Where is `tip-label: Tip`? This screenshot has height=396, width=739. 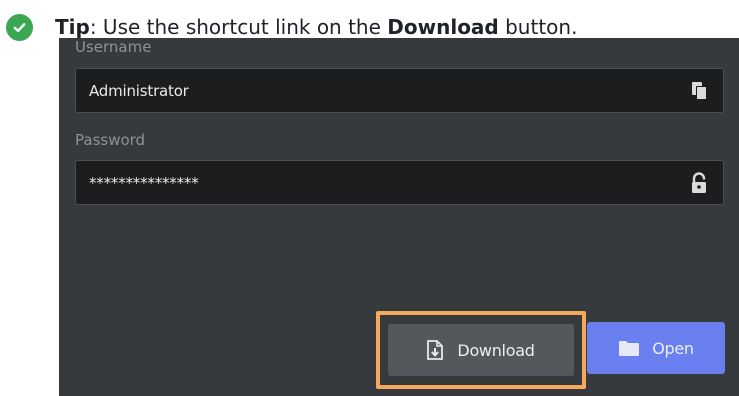
tip-label: Tip is located at coordinates (72, 27).